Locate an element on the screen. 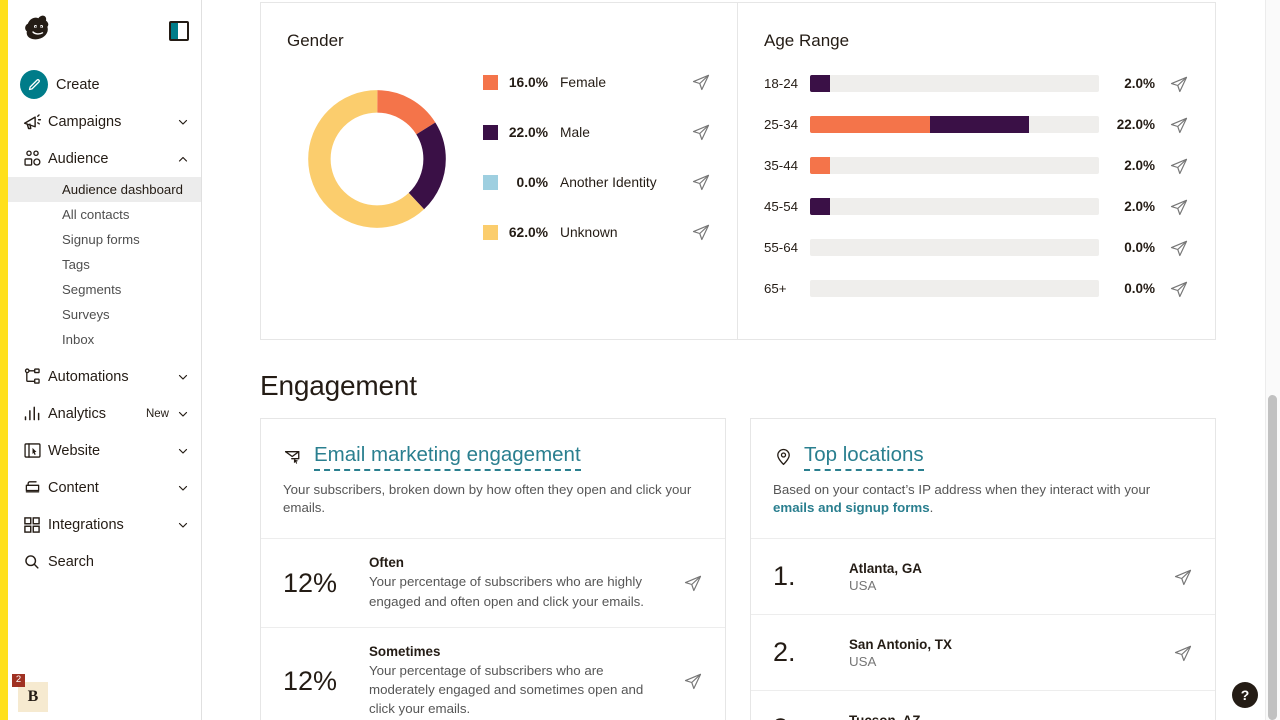 The height and width of the screenshot is (720, 1280). location-text: Tucson, AZ USA is located at coordinates (1011, 716).